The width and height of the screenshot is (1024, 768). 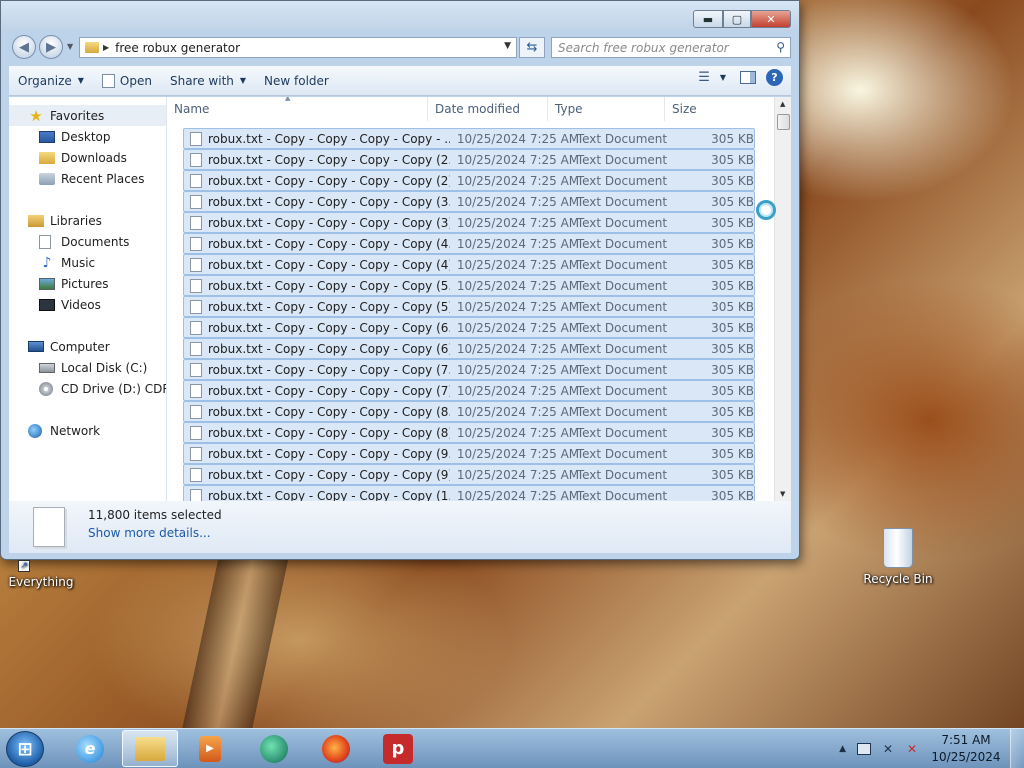 I want to click on new-folder-button: New folder, so click(x=296, y=81).